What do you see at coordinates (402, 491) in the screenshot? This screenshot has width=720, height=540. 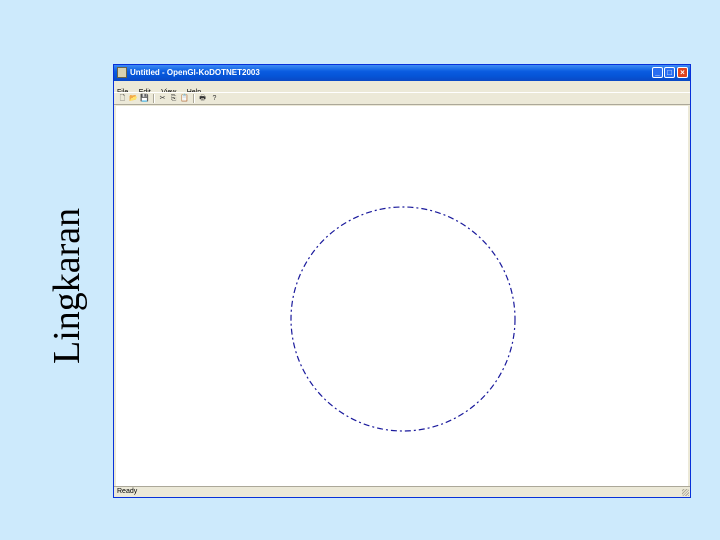 I see `status-bar: Ready` at bounding box center [402, 491].